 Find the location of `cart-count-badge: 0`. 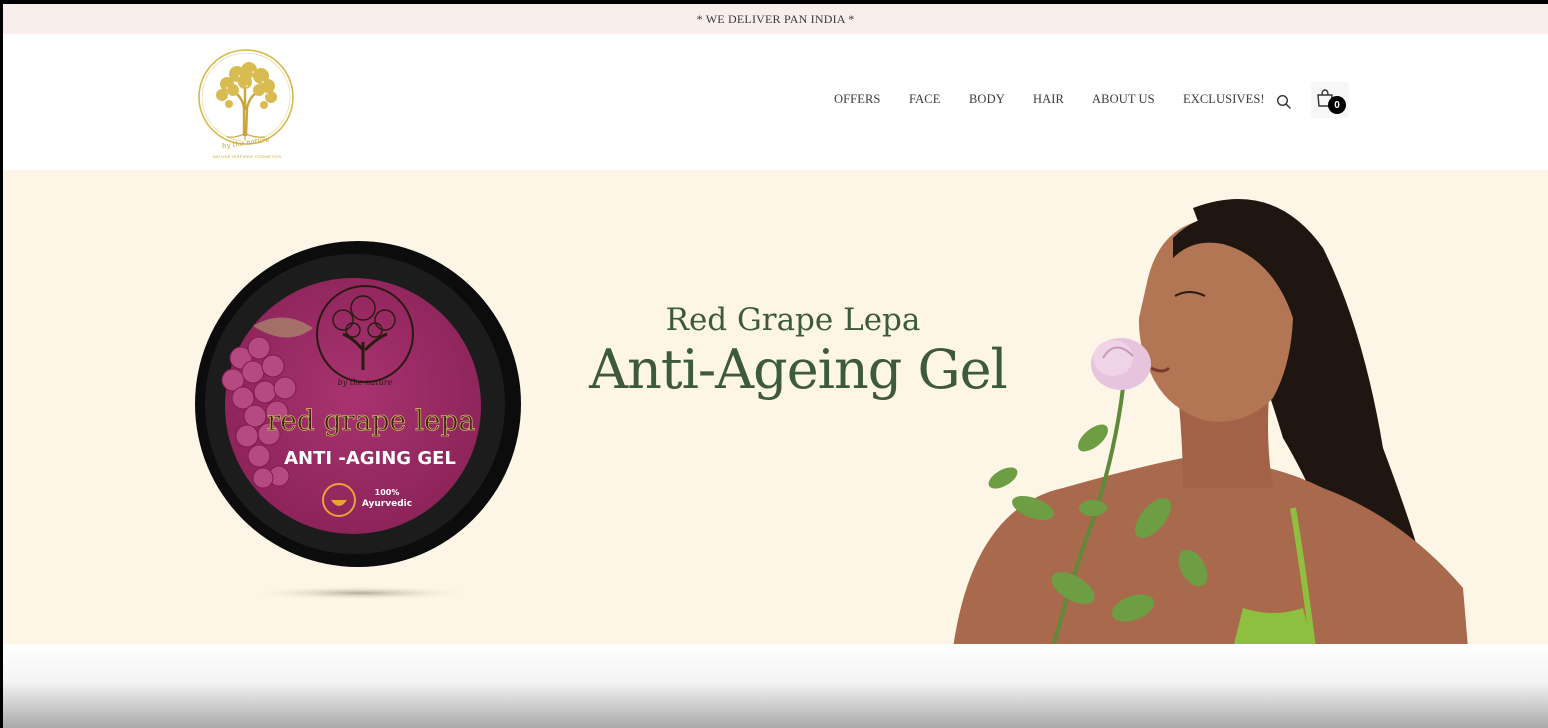

cart-count-badge: 0 is located at coordinates (1337, 105).